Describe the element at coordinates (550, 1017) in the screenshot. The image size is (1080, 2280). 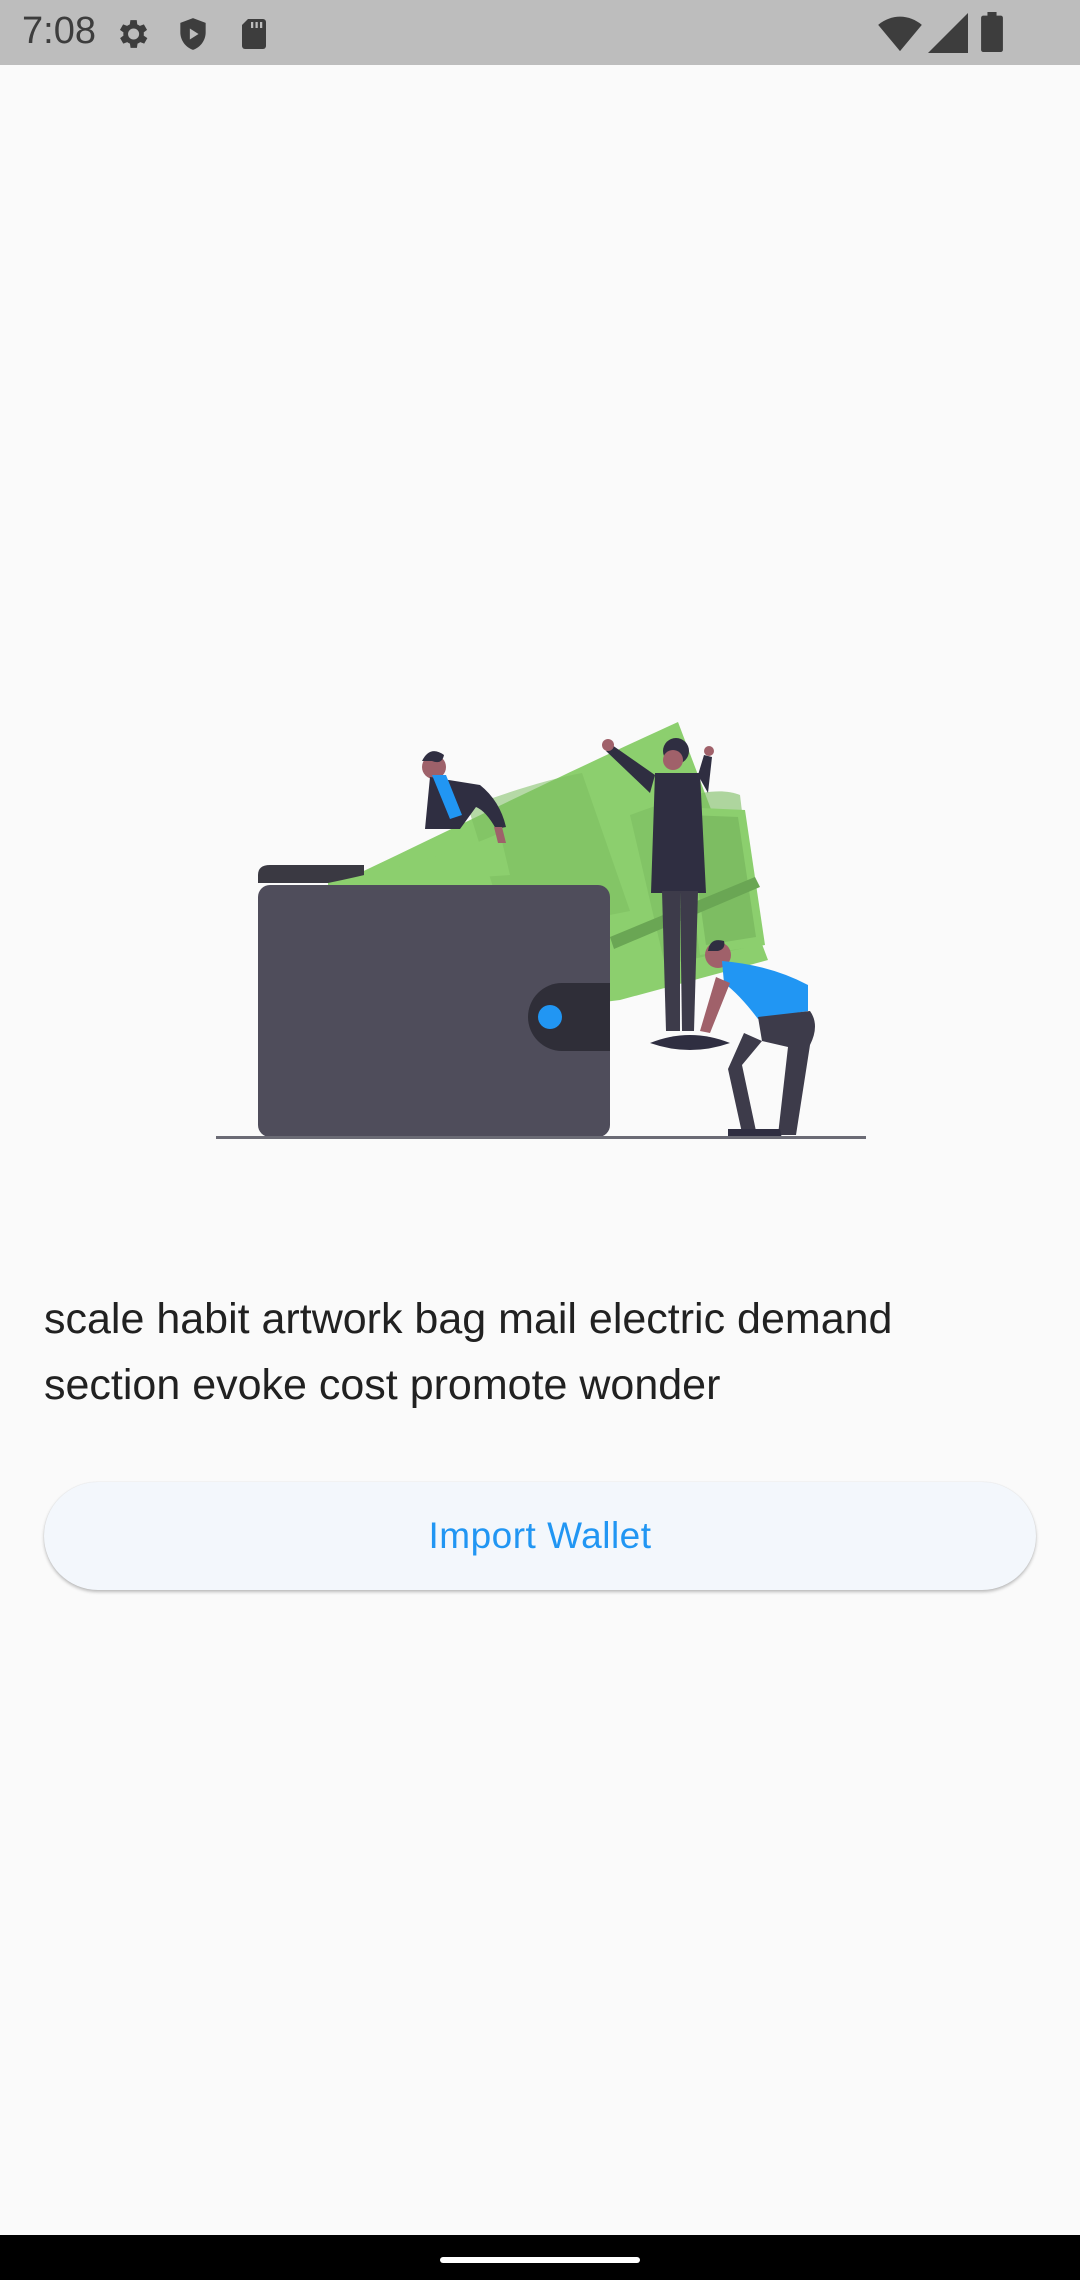
I see `wallet-clasp-button` at that location.